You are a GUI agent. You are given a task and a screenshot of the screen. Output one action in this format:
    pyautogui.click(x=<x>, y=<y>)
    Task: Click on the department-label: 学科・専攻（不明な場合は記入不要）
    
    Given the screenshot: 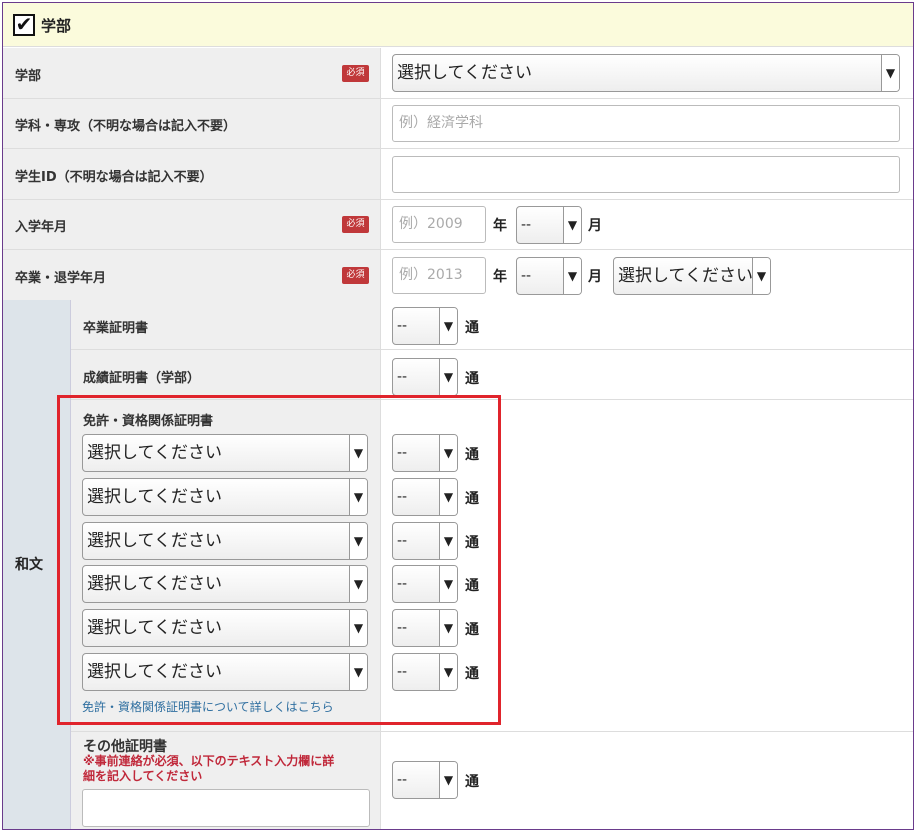 What is the action you would take?
    pyautogui.click(x=126, y=126)
    